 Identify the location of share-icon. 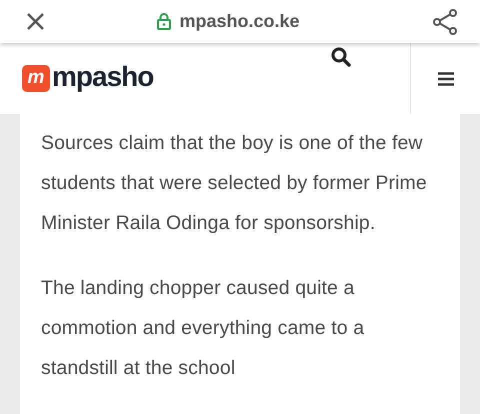
(445, 21).